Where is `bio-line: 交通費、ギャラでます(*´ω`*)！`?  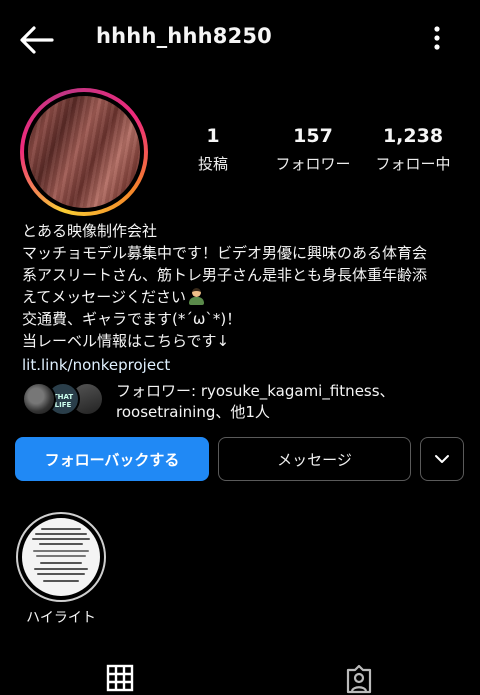 bio-line: 交通費、ギャラでます(*´ω`*)！ is located at coordinates (132, 319).